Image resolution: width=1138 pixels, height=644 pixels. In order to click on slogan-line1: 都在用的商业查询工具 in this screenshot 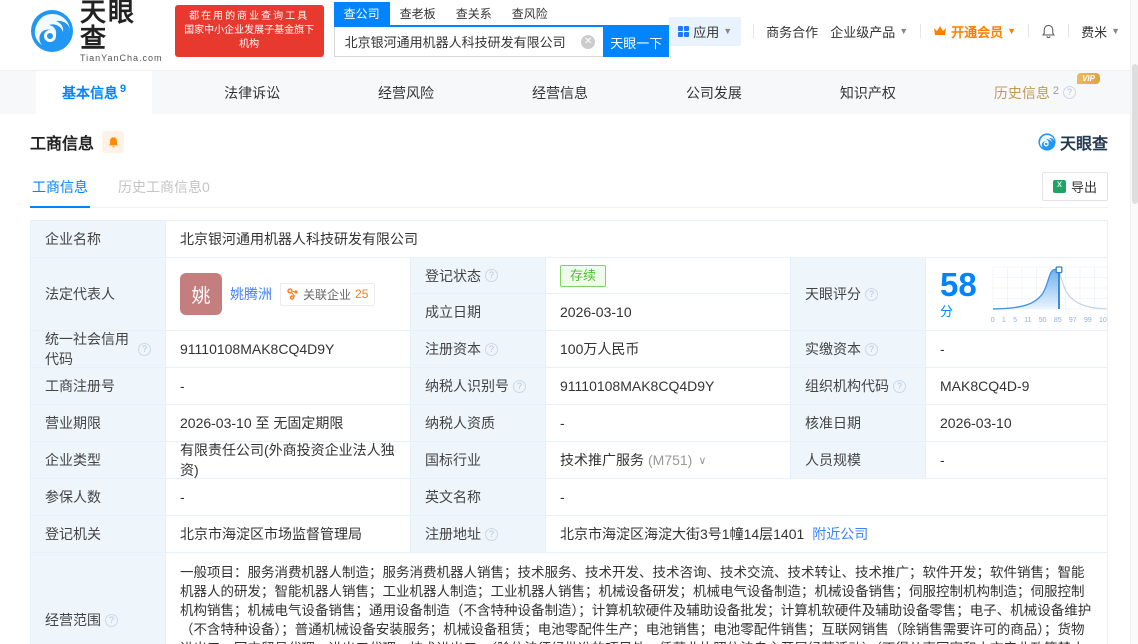, I will do `click(249, 16)`.